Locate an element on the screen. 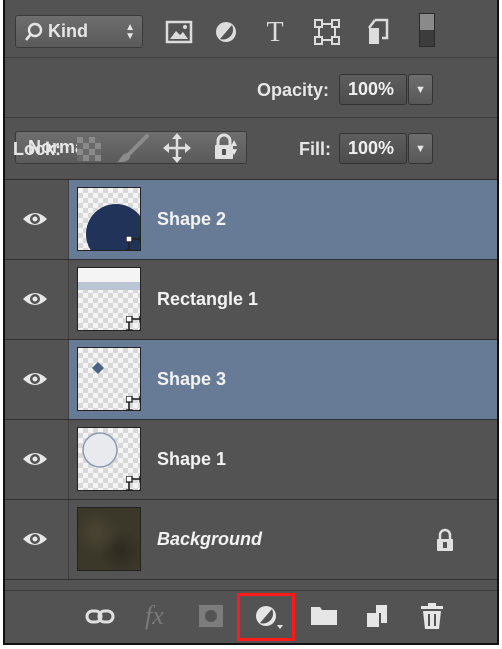  layer-name: Shape 3 is located at coordinates (191, 379).